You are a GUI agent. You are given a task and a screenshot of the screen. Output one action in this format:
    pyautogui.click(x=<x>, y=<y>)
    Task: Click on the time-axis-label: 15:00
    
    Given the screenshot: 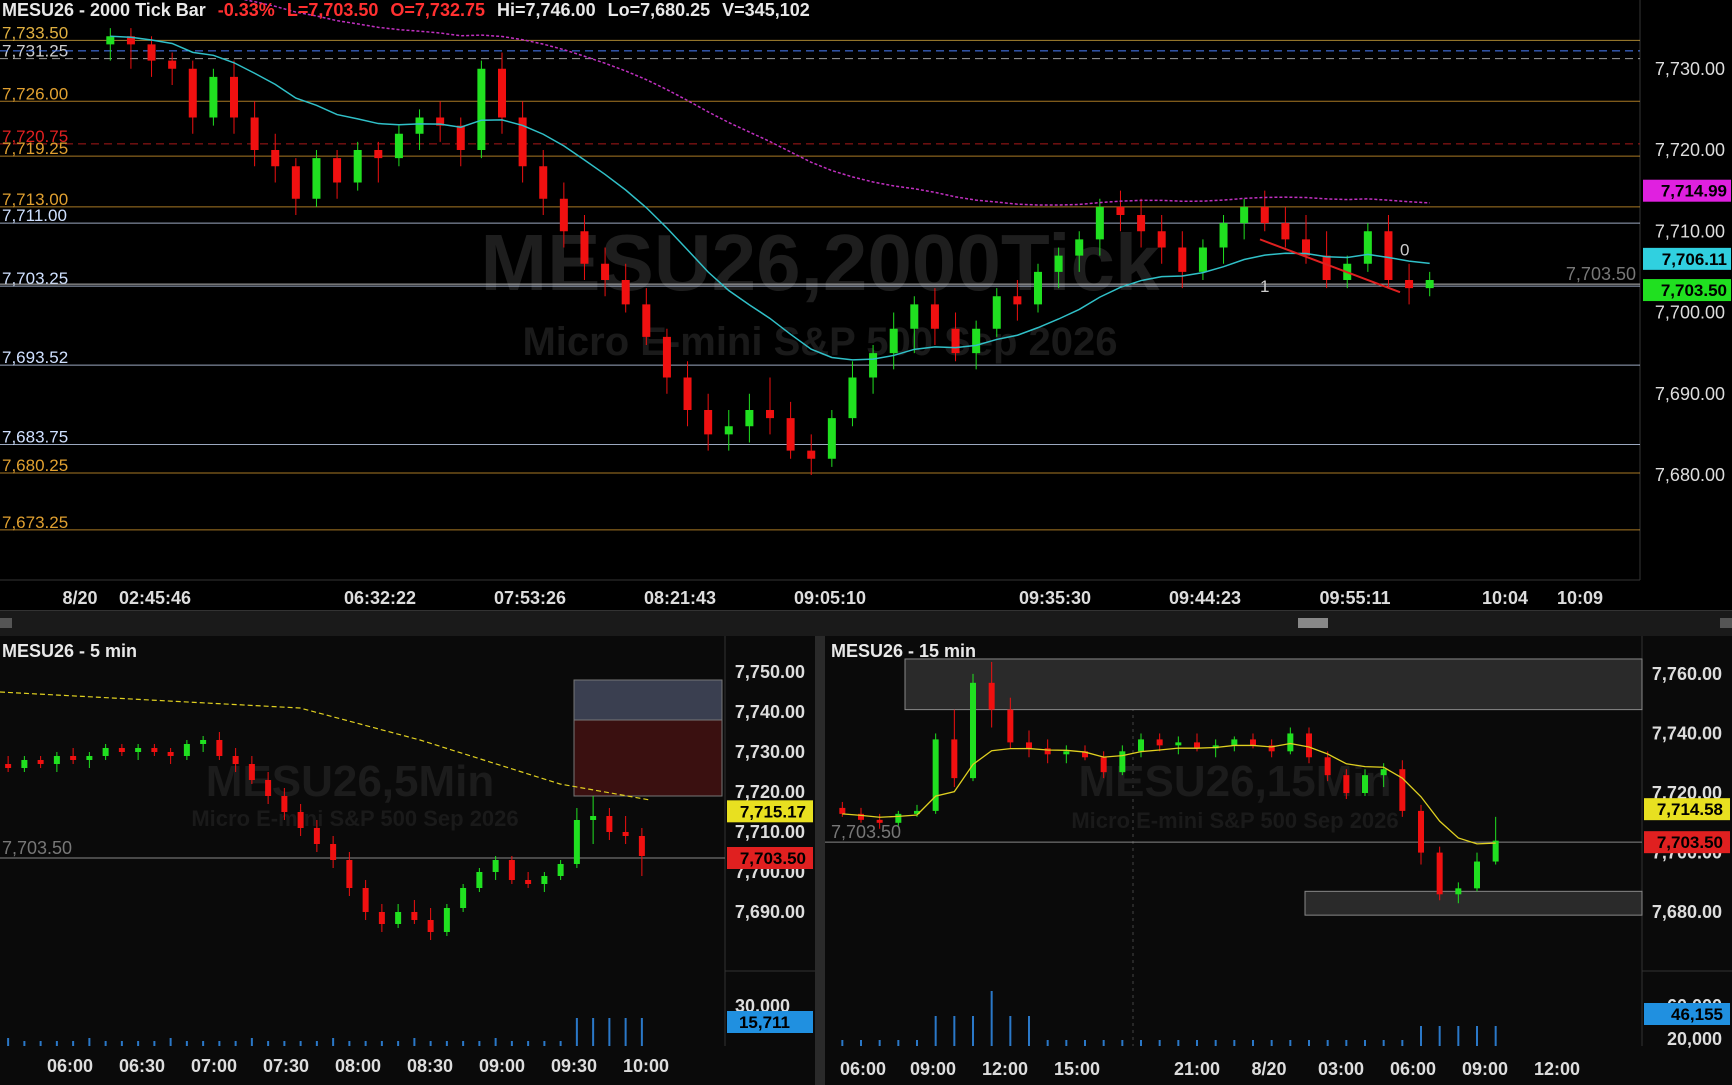 What is the action you would take?
    pyautogui.click(x=1077, y=1069)
    